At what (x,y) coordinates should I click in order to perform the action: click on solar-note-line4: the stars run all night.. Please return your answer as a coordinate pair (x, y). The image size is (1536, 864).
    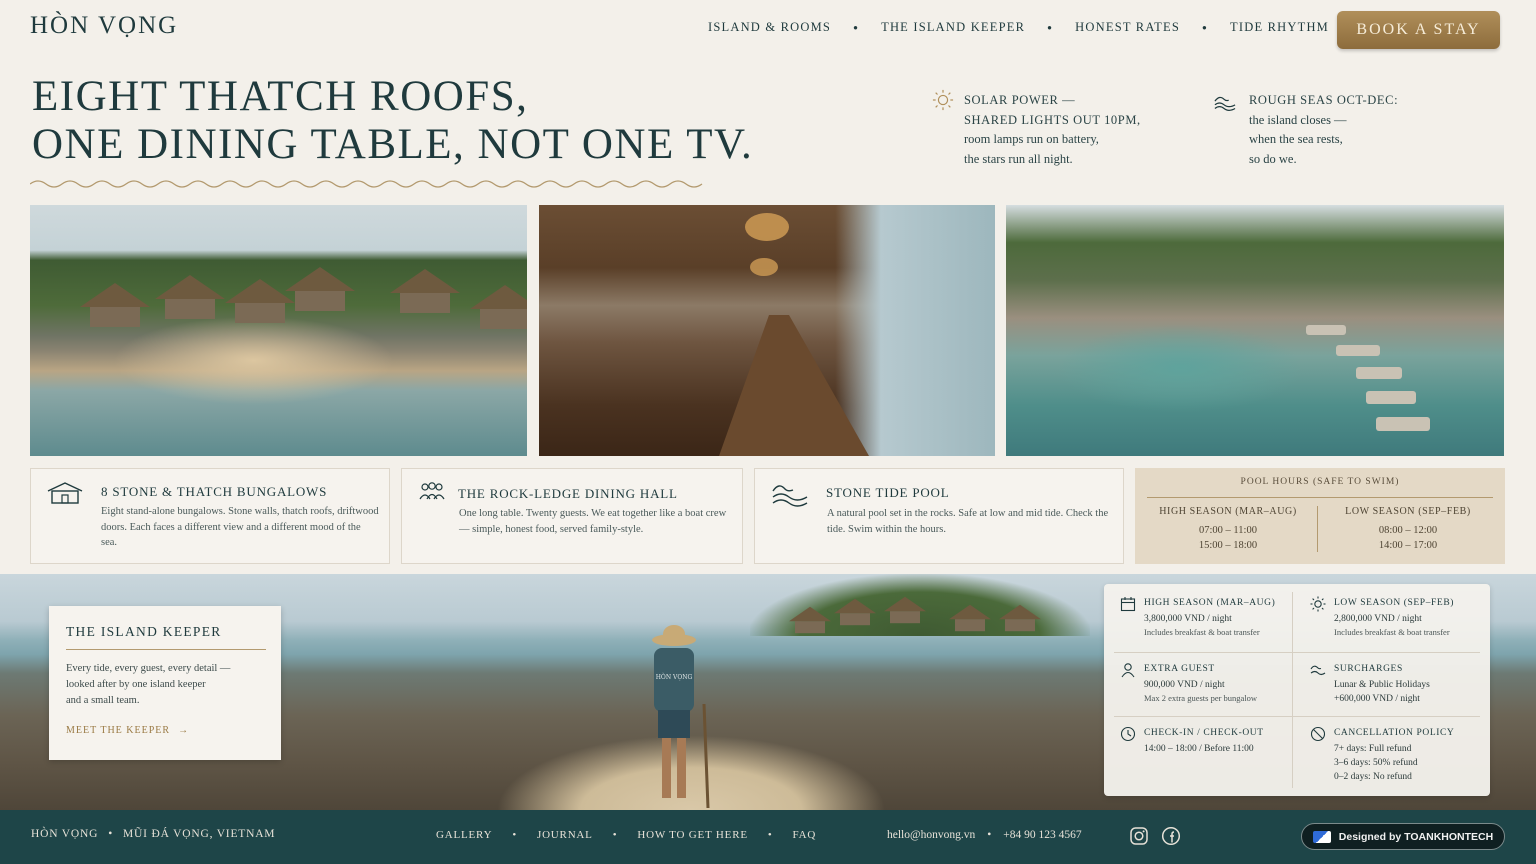
    Looking at the image, I should click on (1018, 158).